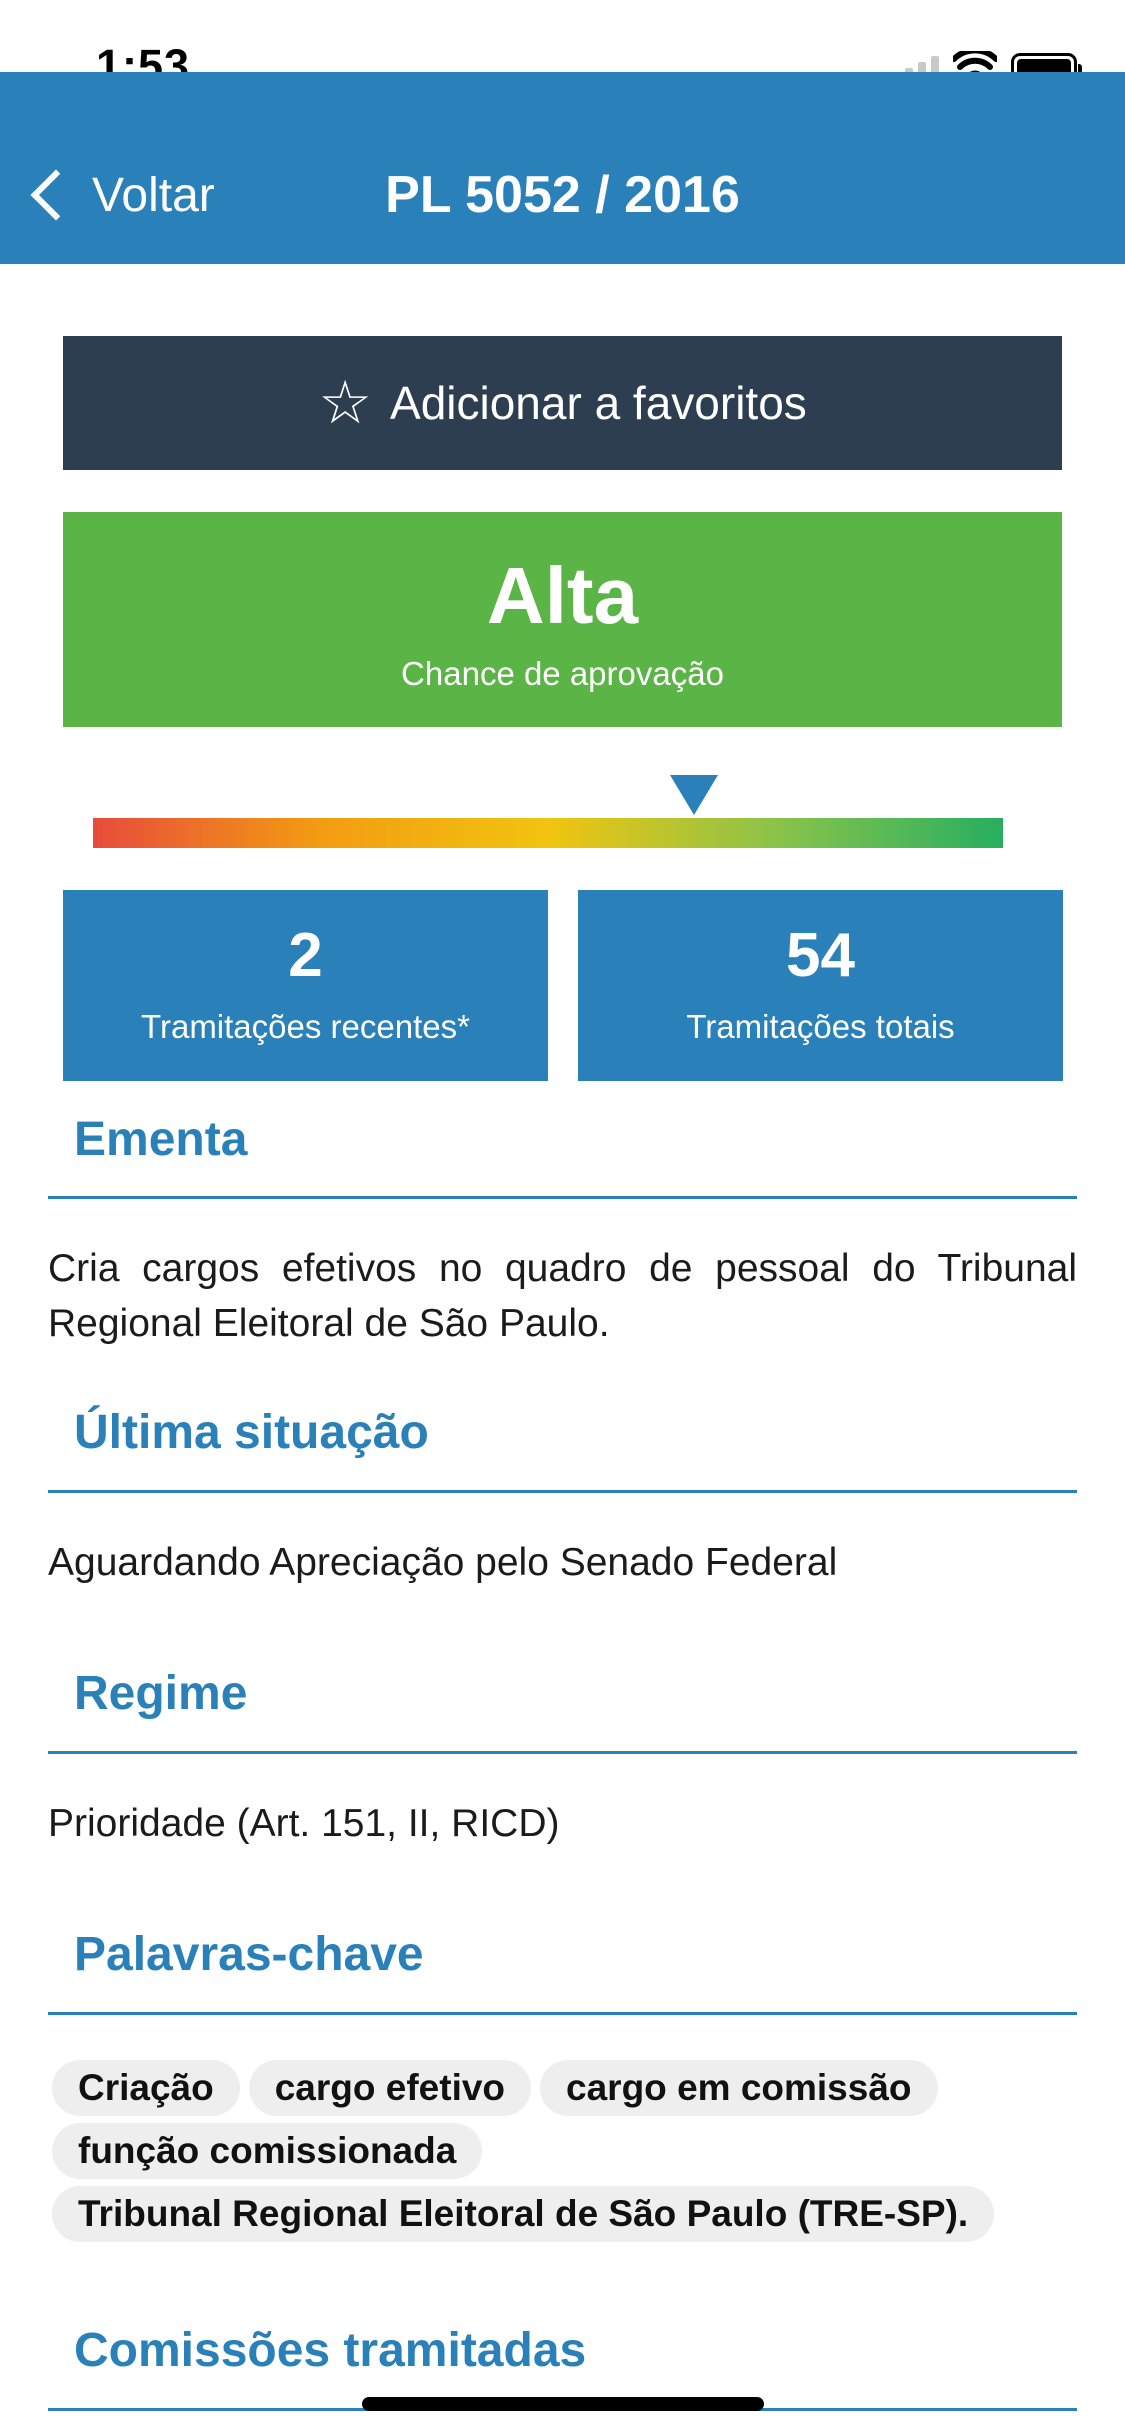 The width and height of the screenshot is (1125, 2436). What do you see at coordinates (390, 2088) in the screenshot?
I see `keyword-tag: cargo efetivo` at bounding box center [390, 2088].